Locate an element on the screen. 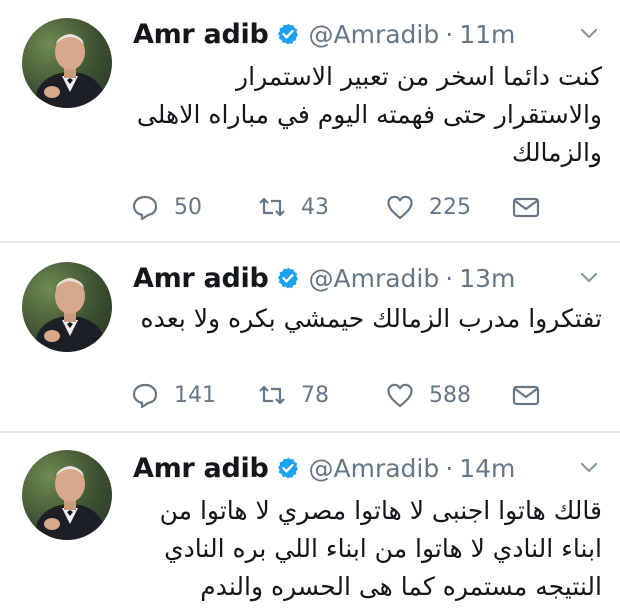  reply-button: 141 is located at coordinates (173, 395).